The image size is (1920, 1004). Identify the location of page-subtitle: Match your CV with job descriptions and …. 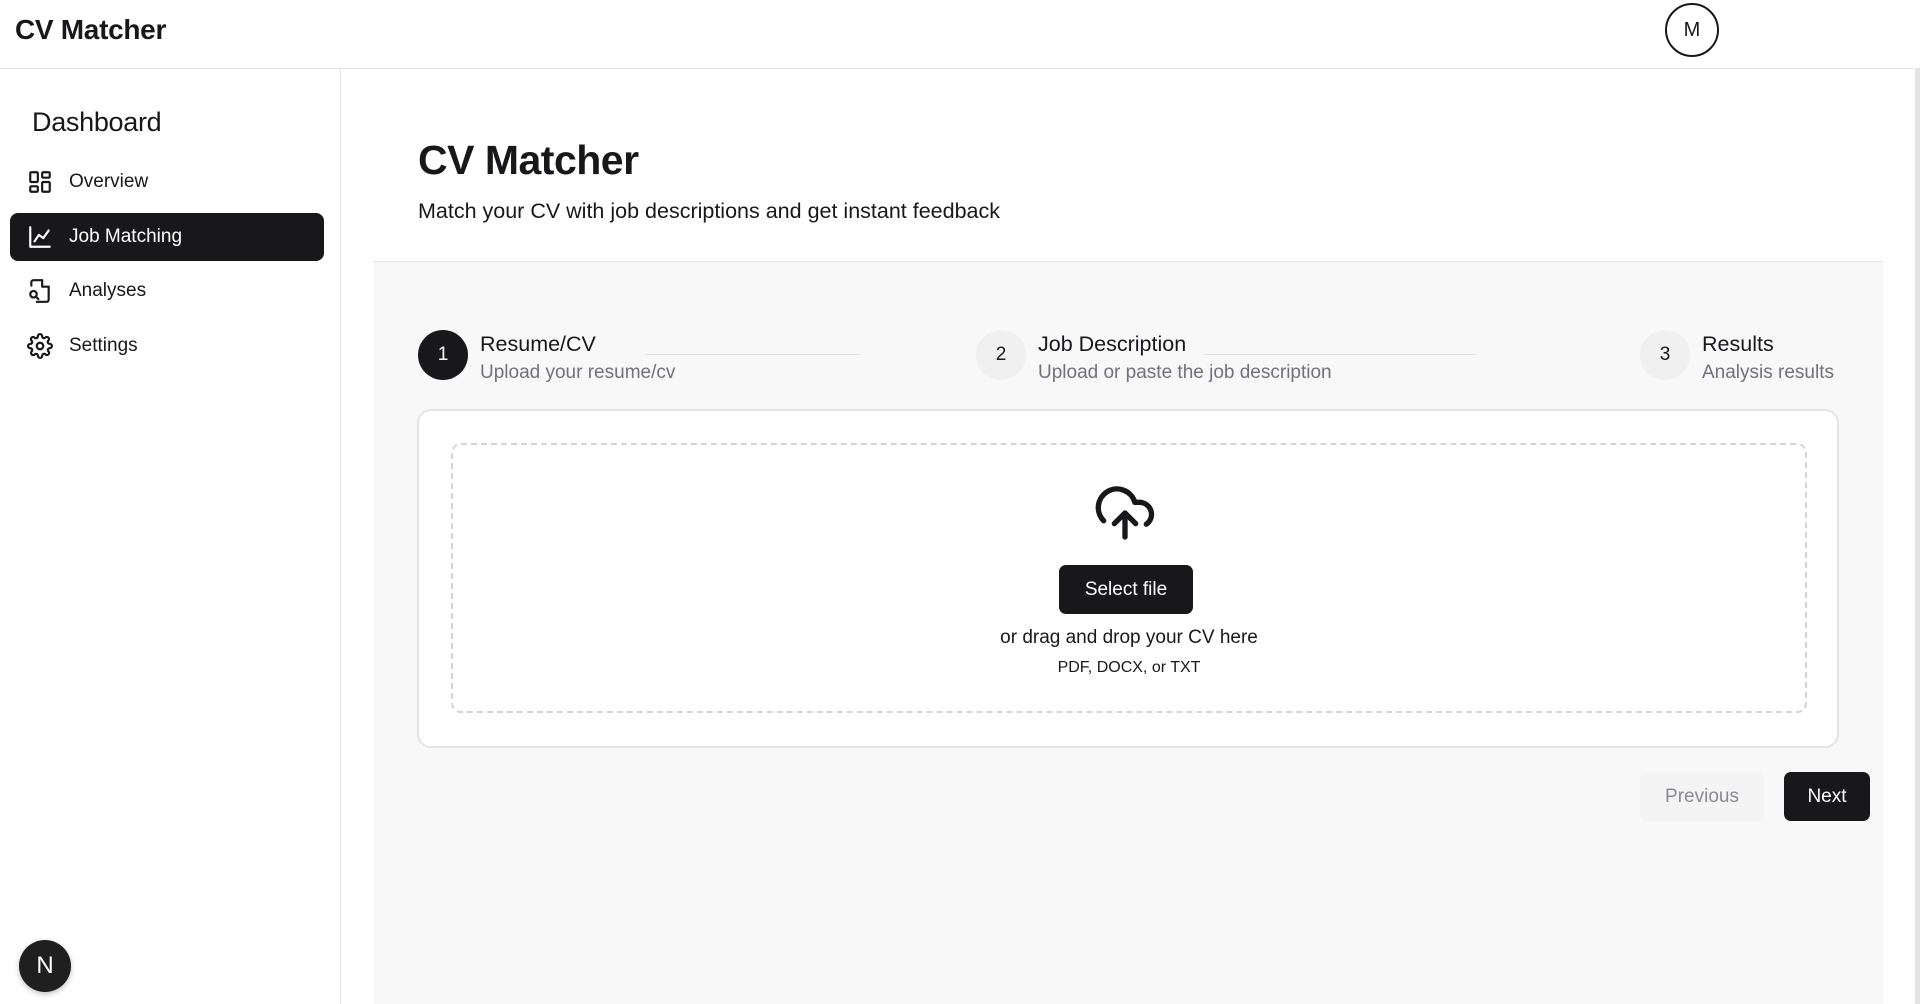
(709, 211).